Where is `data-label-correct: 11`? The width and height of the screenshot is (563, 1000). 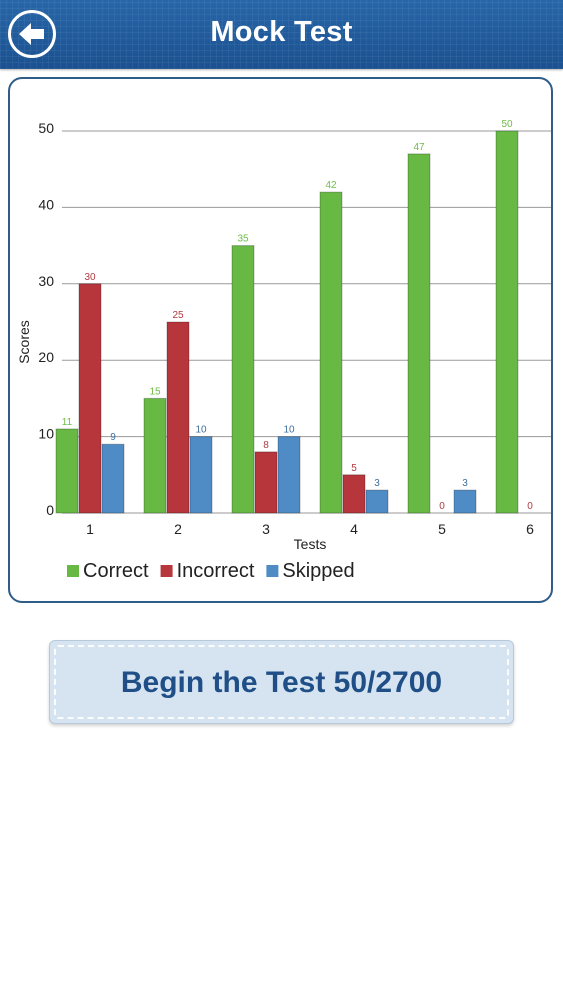 data-label-correct: 11 is located at coordinates (67, 422).